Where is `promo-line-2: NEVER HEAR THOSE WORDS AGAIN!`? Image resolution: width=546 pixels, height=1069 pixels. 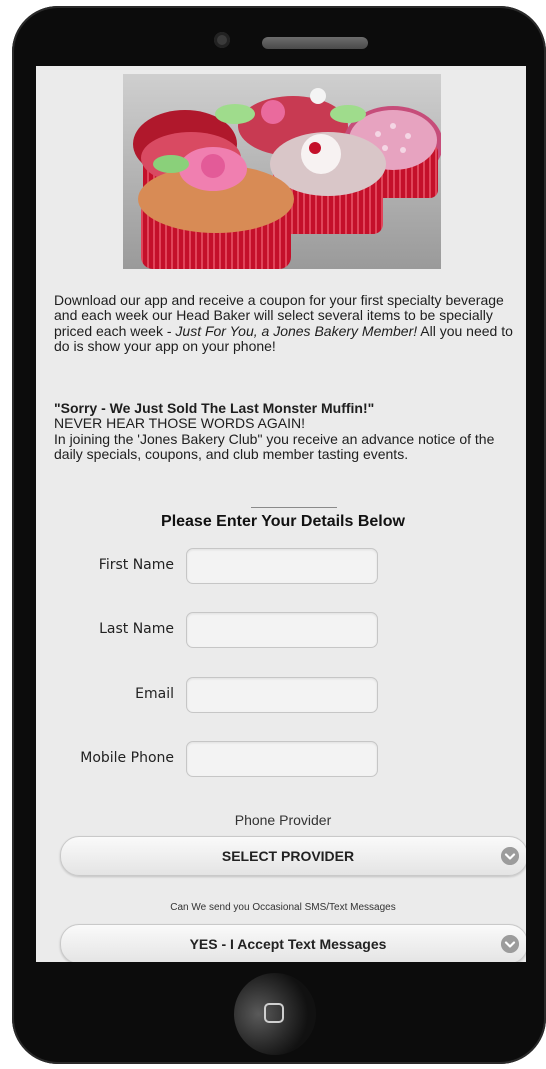
promo-line-2: NEVER HEAR THOSE WORDS AGAIN! is located at coordinates (180, 423).